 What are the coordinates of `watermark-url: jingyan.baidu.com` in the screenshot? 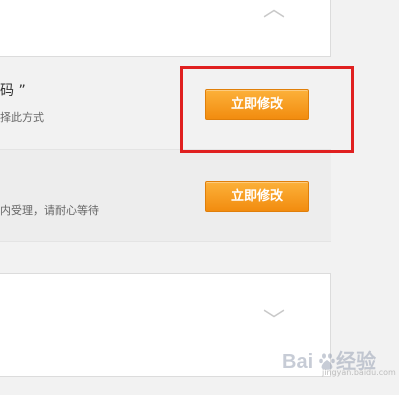 It's located at (359, 372).